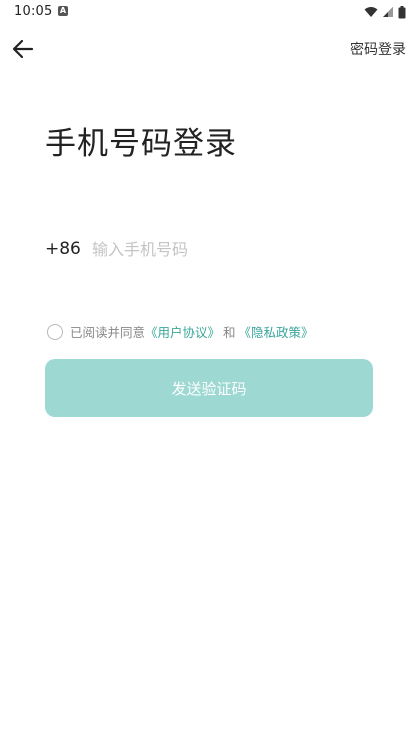  Describe the element at coordinates (108, 332) in the screenshot. I see `agreement-prefix-text: 已阅读并同意` at that location.